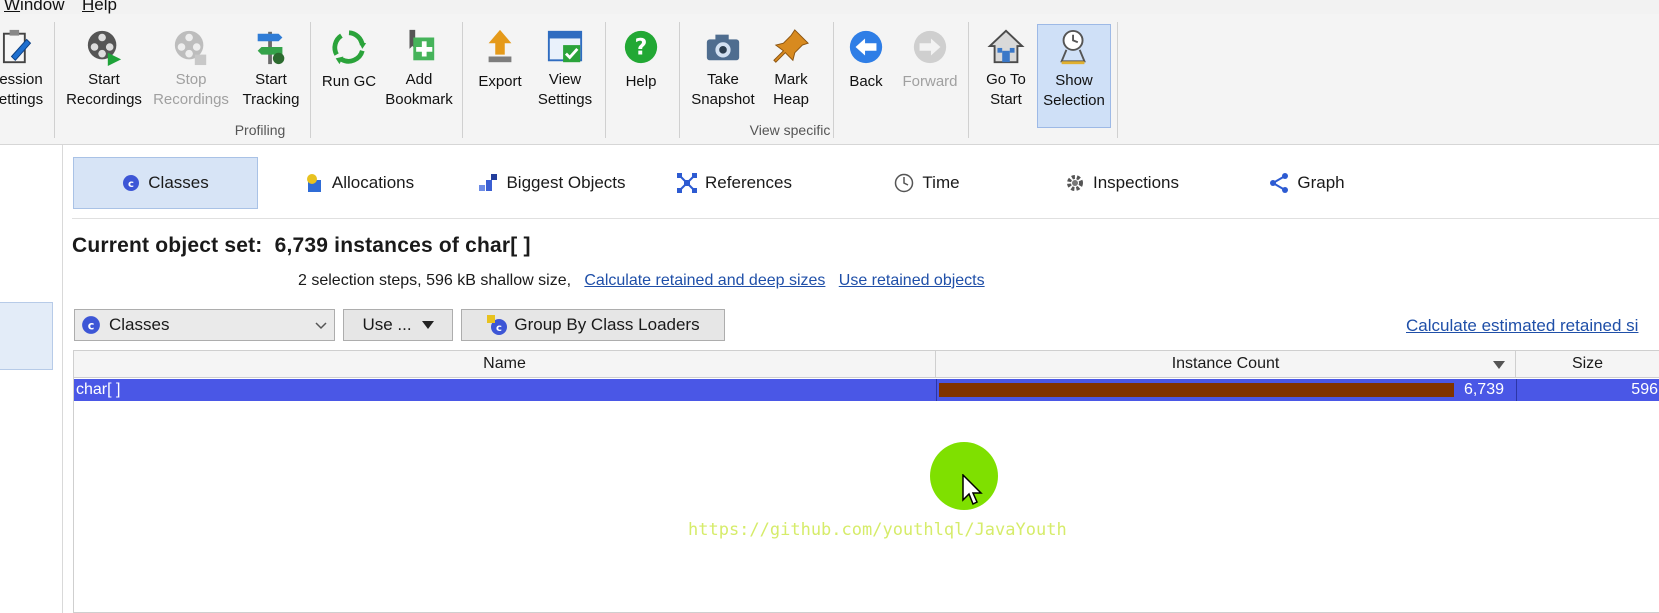  What do you see at coordinates (1587, 364) in the screenshot?
I see `column-header-size: Size` at bounding box center [1587, 364].